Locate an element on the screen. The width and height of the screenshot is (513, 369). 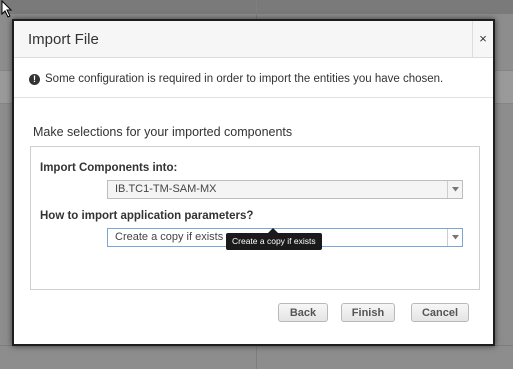
dialog-header: Import File × is located at coordinates (253, 39).